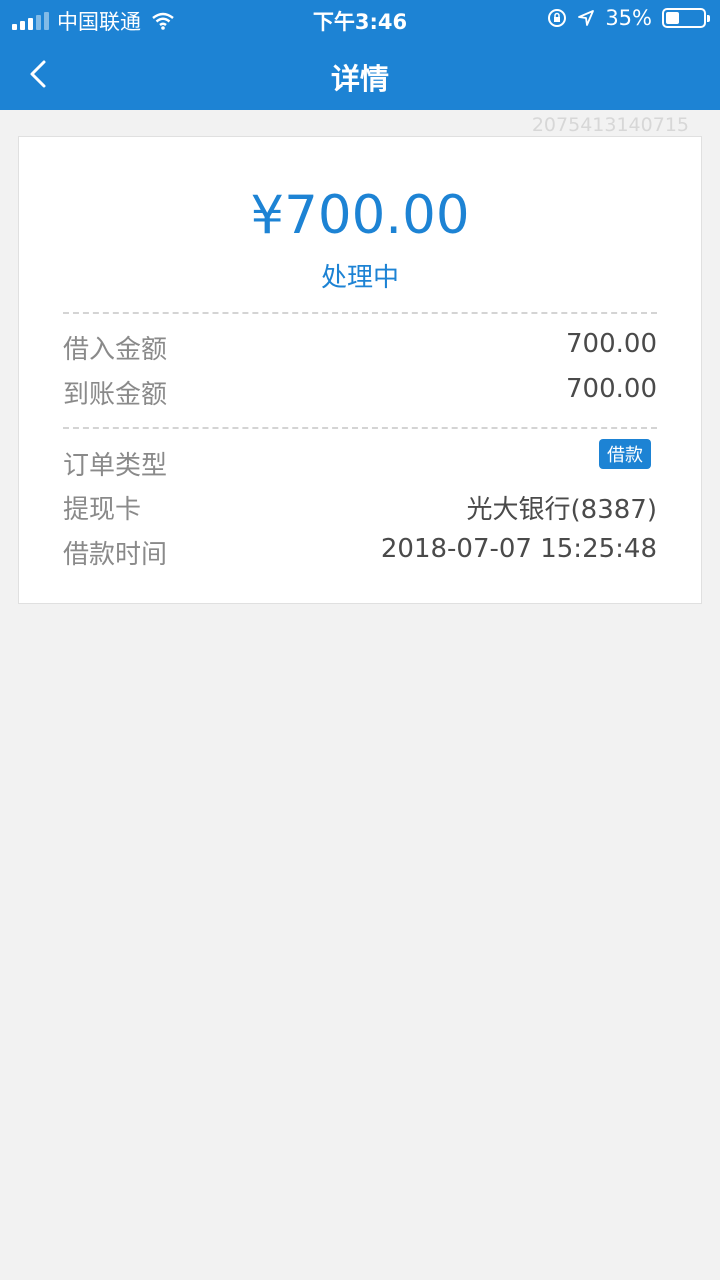 Image resolution: width=720 pixels, height=1280 pixels. I want to click on received-amount-row: 到账金额 700.00, so click(360, 394).